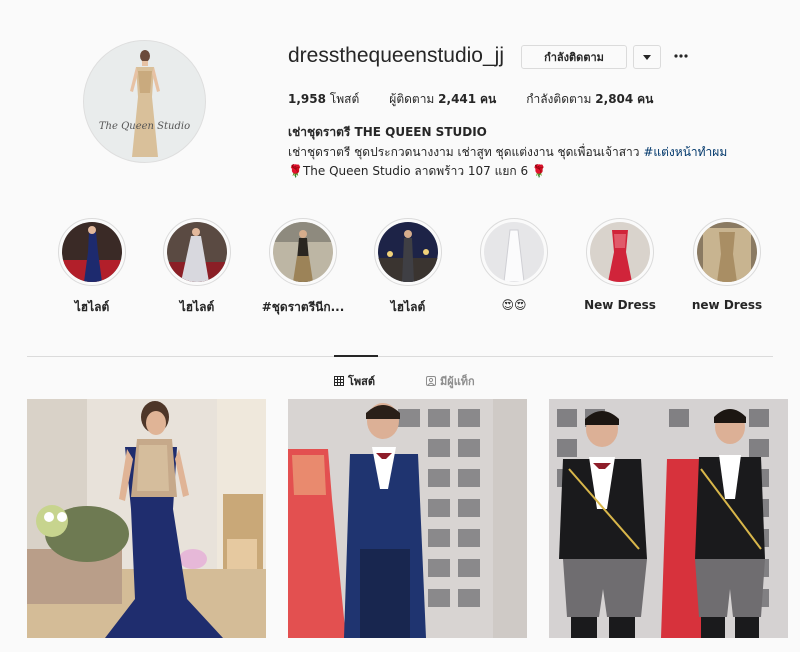  What do you see at coordinates (431, 381) in the screenshot?
I see `tag-person-icon` at bounding box center [431, 381].